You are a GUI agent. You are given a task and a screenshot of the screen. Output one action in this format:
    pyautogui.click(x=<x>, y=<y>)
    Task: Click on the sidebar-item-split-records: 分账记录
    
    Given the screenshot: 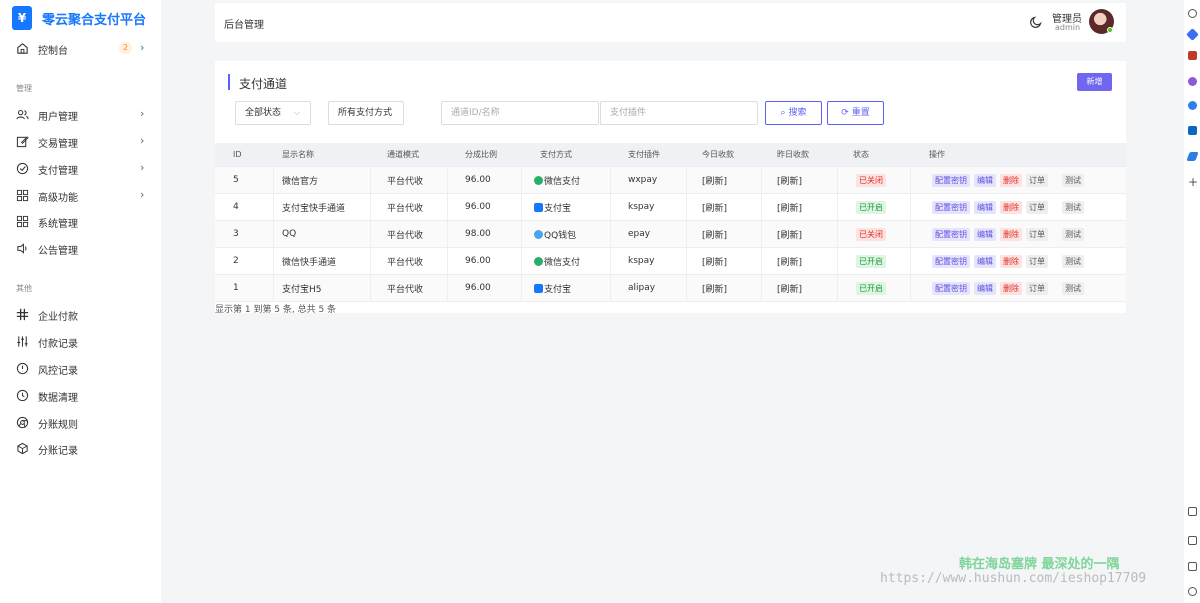 What is the action you would take?
    pyautogui.click(x=80, y=448)
    